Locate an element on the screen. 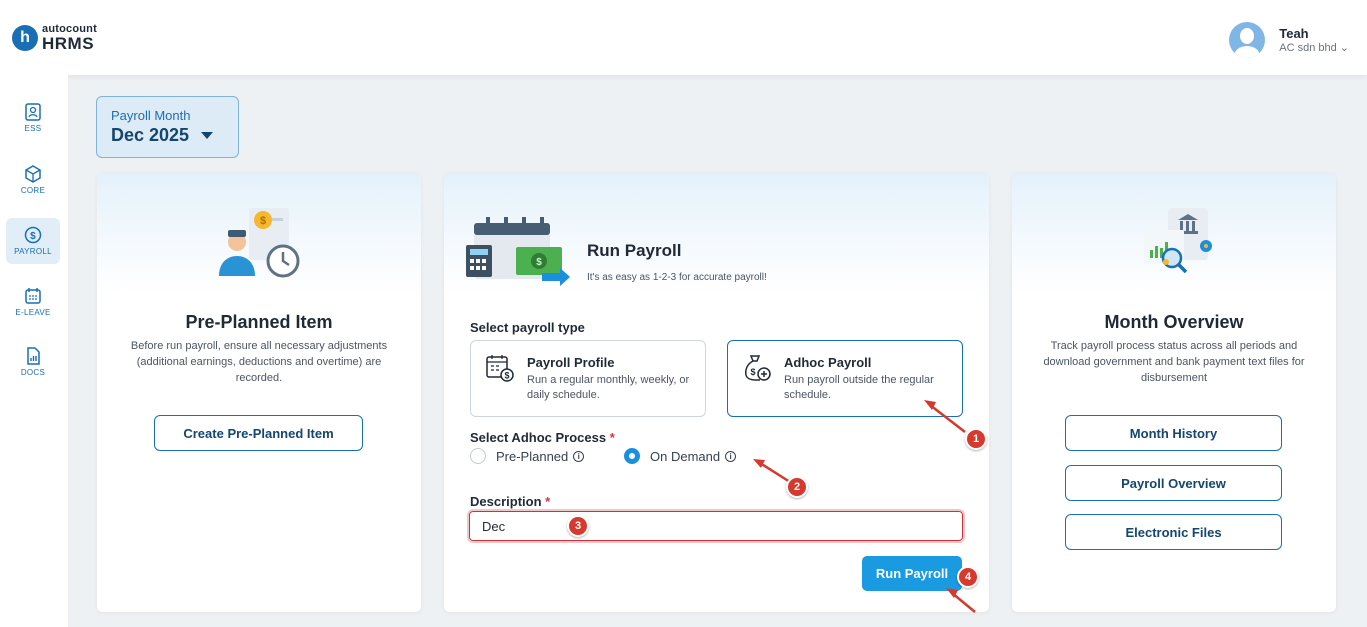 The height and width of the screenshot is (627, 1367). sidebar-item-label: E-LEAVE is located at coordinates (33, 312).